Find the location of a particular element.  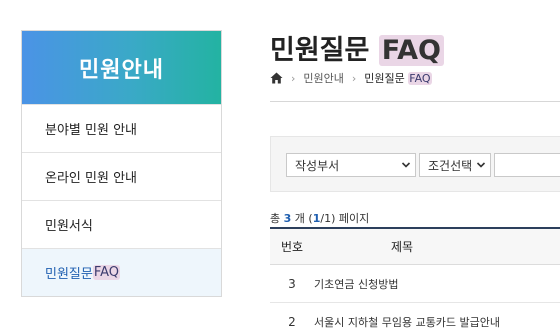

table-header: 번호 제목 is located at coordinates (415, 246).